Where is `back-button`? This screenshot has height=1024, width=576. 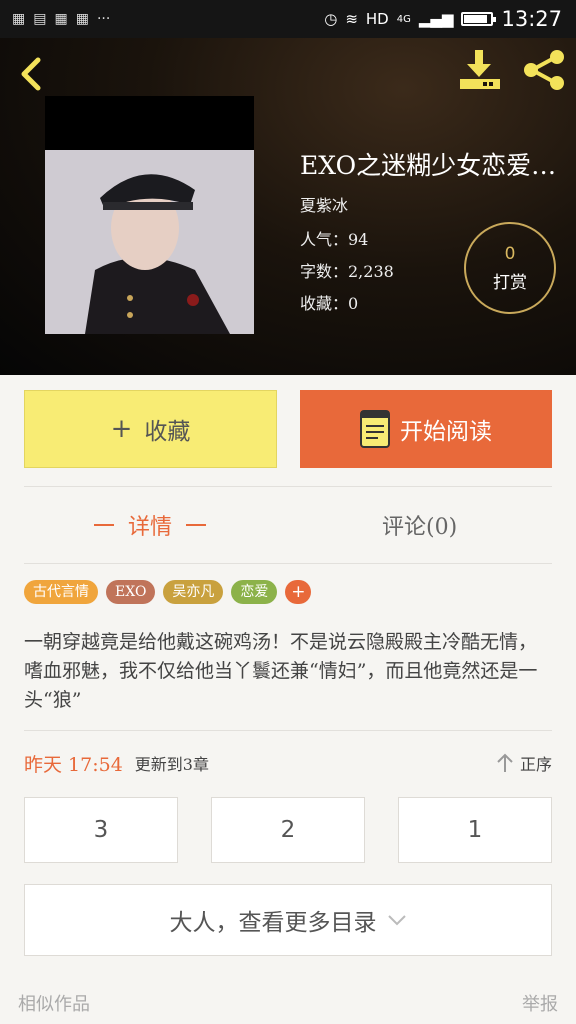
back-button is located at coordinates (32, 74).